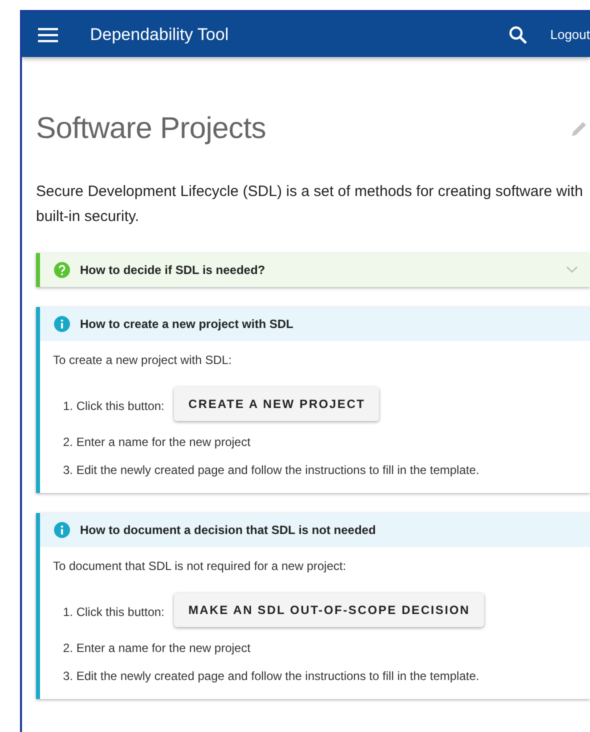  I want to click on menu-icon, so click(48, 34).